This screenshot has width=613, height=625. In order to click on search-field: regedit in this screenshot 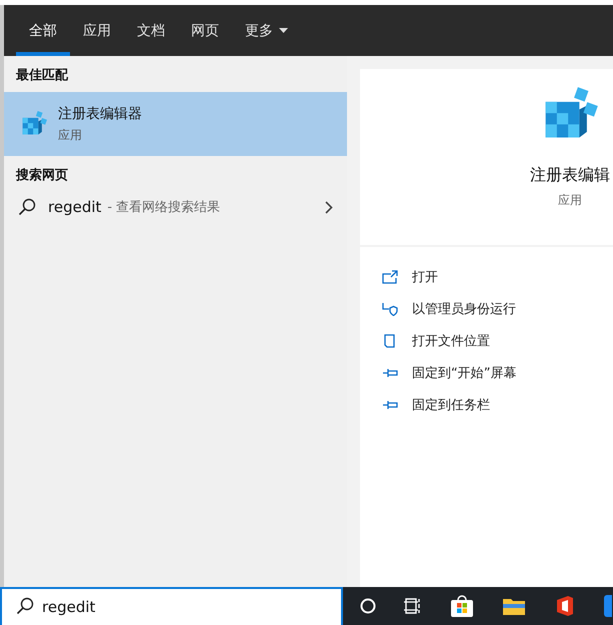, I will do `click(171, 606)`.